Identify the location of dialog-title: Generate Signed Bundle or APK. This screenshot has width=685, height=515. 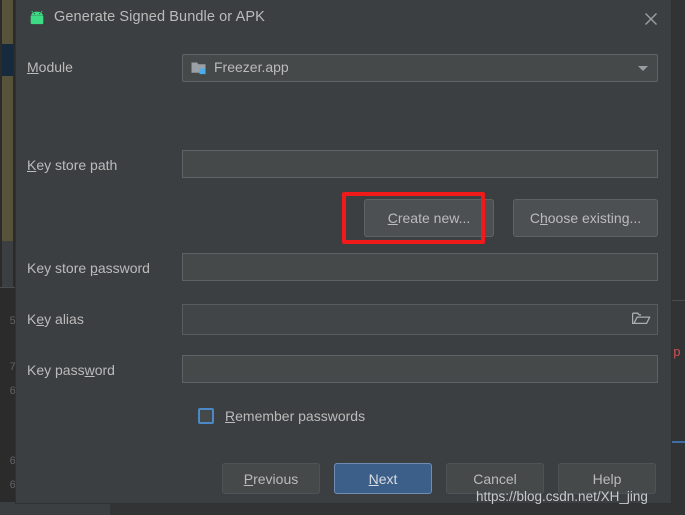
(159, 17).